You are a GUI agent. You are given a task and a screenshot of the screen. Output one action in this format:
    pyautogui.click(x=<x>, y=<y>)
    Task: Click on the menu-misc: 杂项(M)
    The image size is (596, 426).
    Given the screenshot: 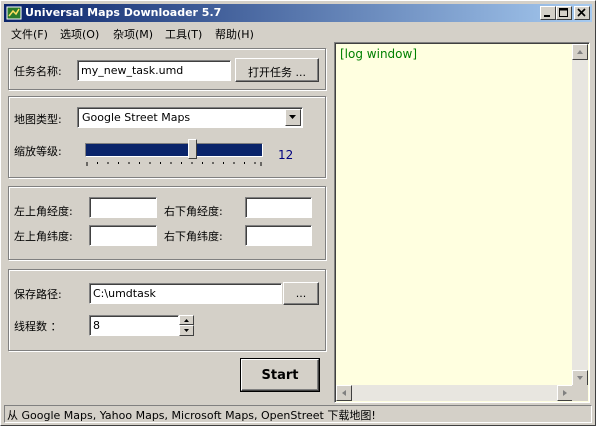 What is the action you would take?
    pyautogui.click(x=133, y=34)
    